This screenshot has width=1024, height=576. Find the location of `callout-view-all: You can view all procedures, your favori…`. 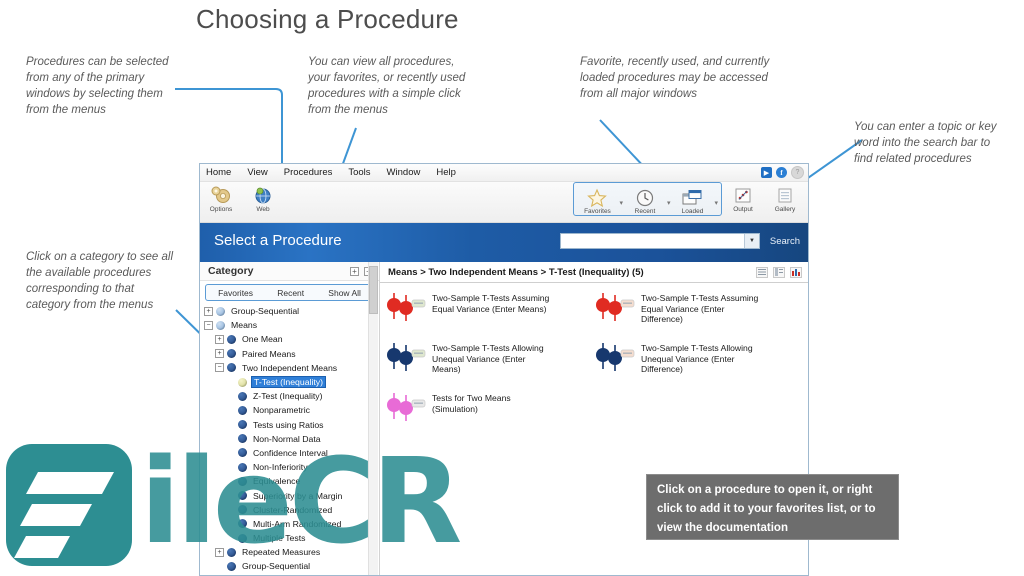

callout-view-all: You can view all procedures, your favori… is located at coordinates (386, 86).